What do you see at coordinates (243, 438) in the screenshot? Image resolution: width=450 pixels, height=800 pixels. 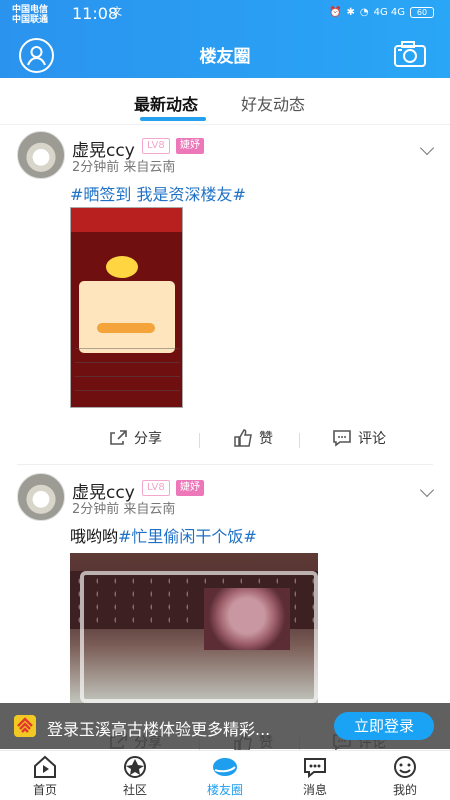 I see `thumb-up-icon` at bounding box center [243, 438].